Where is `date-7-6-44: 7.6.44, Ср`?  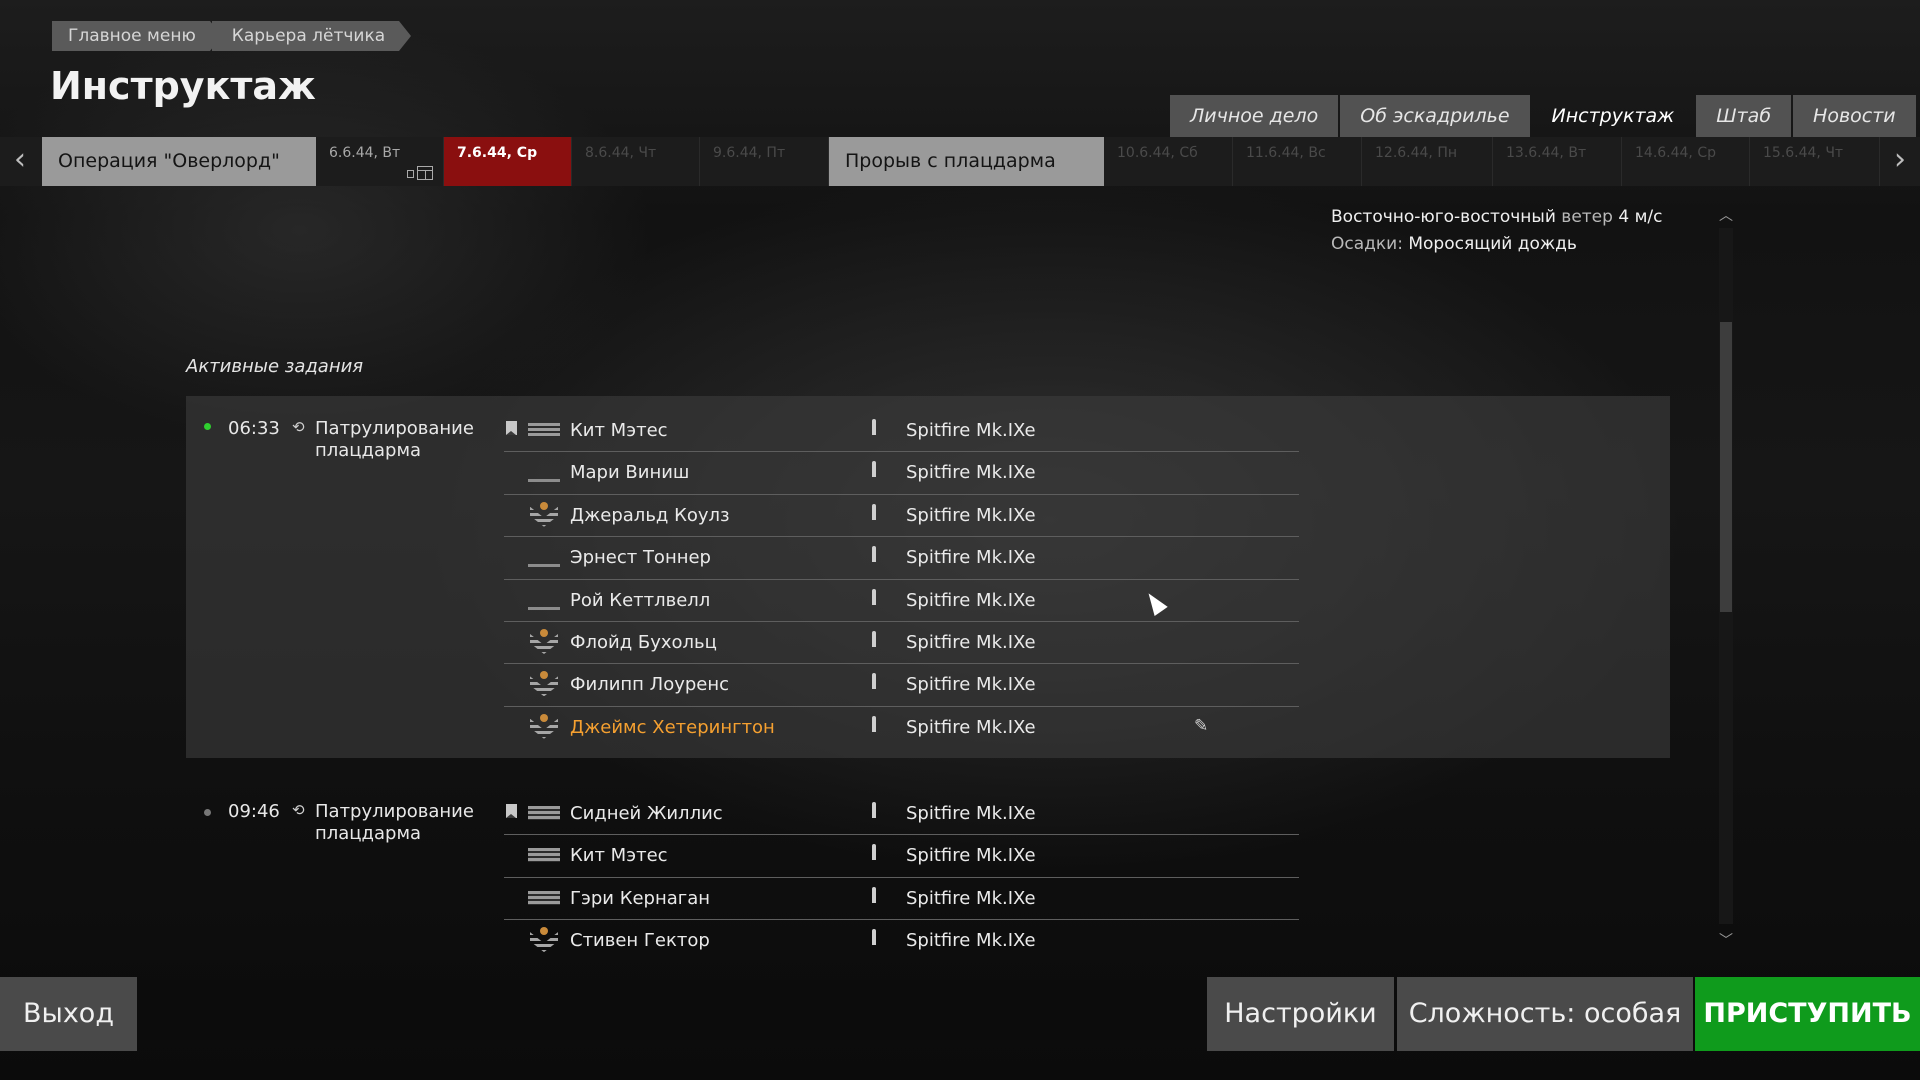
date-7-6-44: 7.6.44, Ср is located at coordinates (508, 161).